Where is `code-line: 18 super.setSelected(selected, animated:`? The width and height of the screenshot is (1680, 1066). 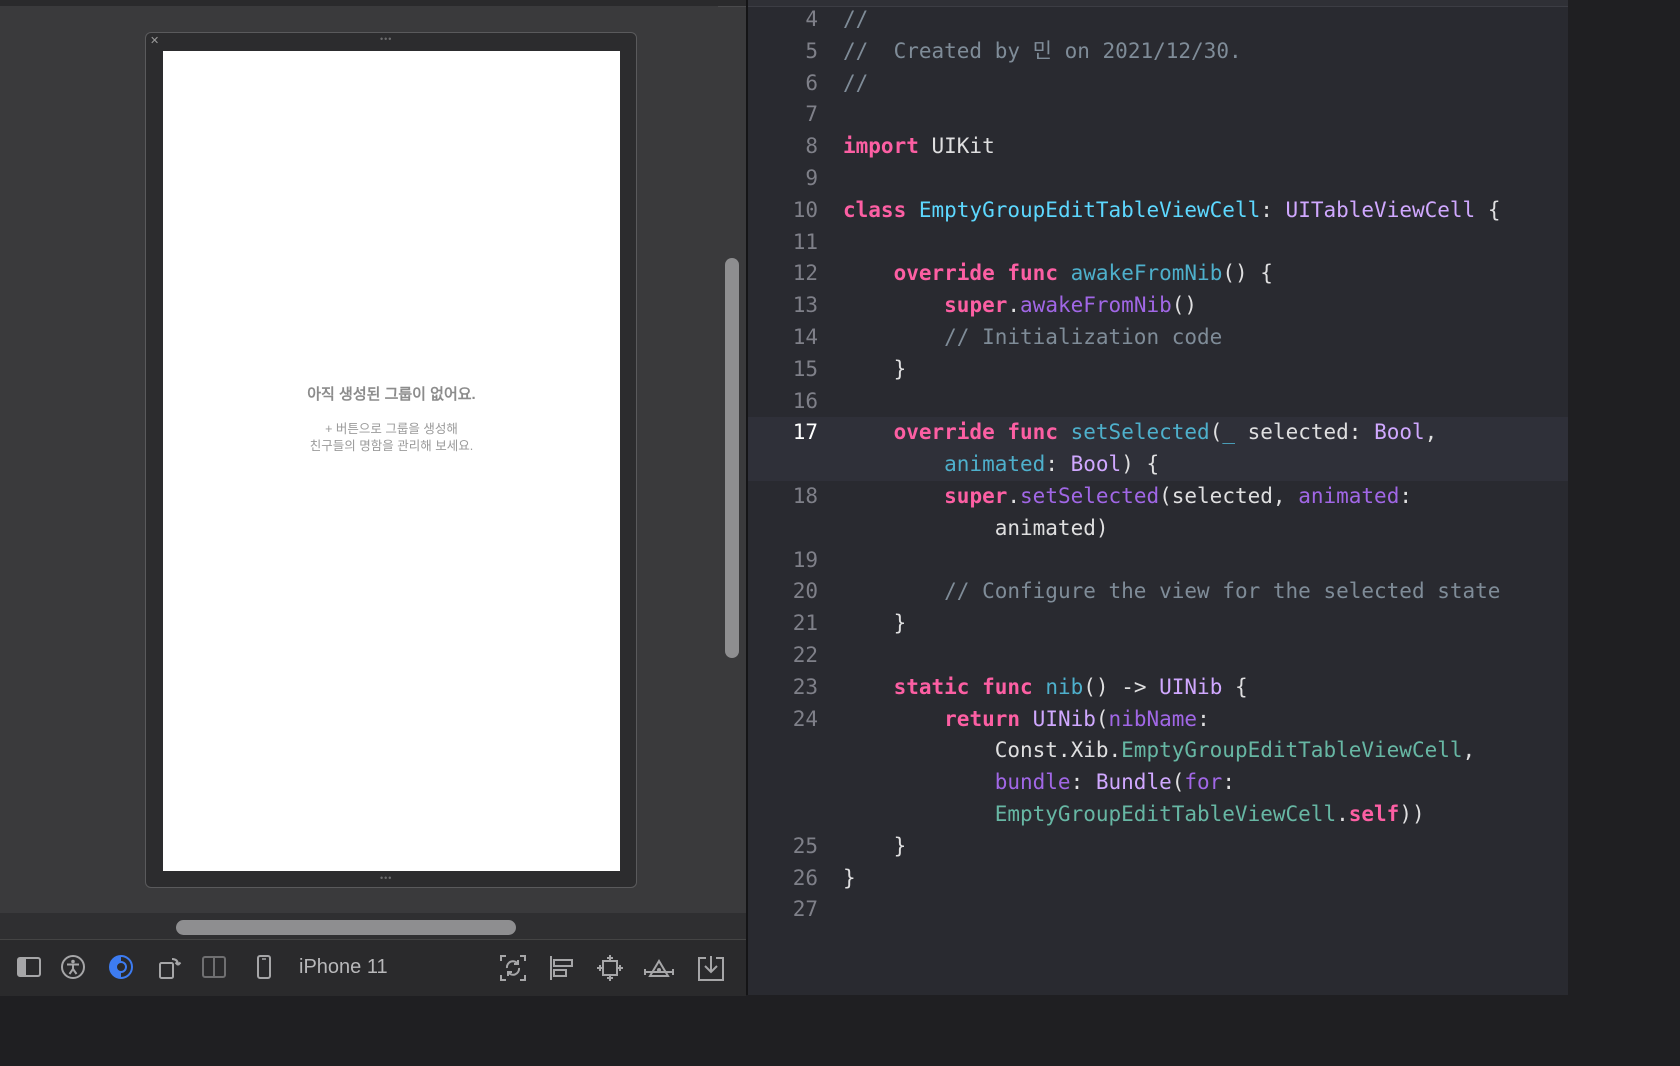
code-line: 18 super.setSelected(selected, animated: is located at coordinates (1158, 497).